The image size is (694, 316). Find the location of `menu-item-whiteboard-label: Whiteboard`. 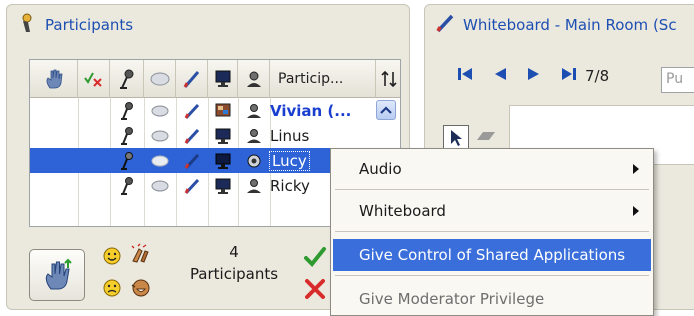

menu-item-whiteboard-label: Whiteboard is located at coordinates (402, 211).